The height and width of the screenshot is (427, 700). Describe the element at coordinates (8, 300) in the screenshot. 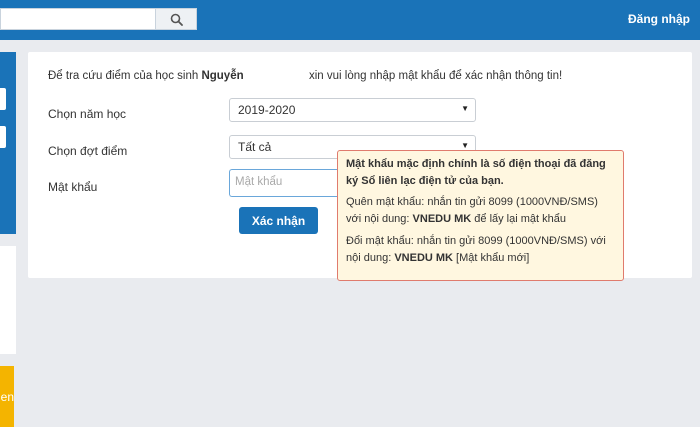

I see `left-sidebar-card` at that location.